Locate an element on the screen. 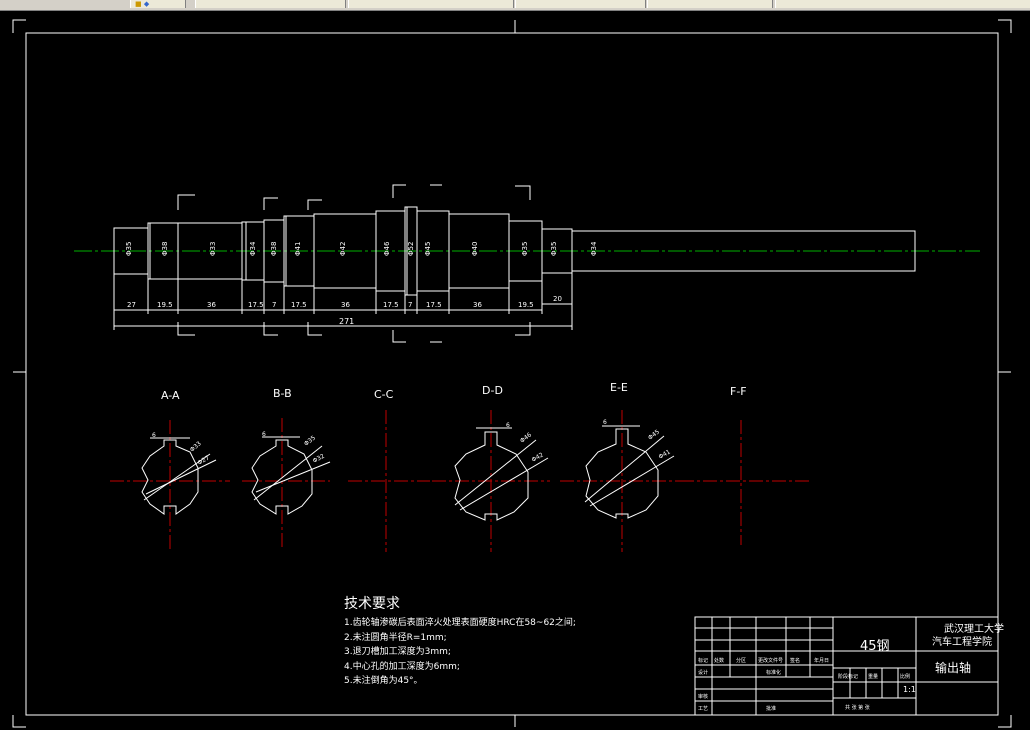 The width and height of the screenshot is (1030, 730). label-sign: 签名 is located at coordinates (795, 660).